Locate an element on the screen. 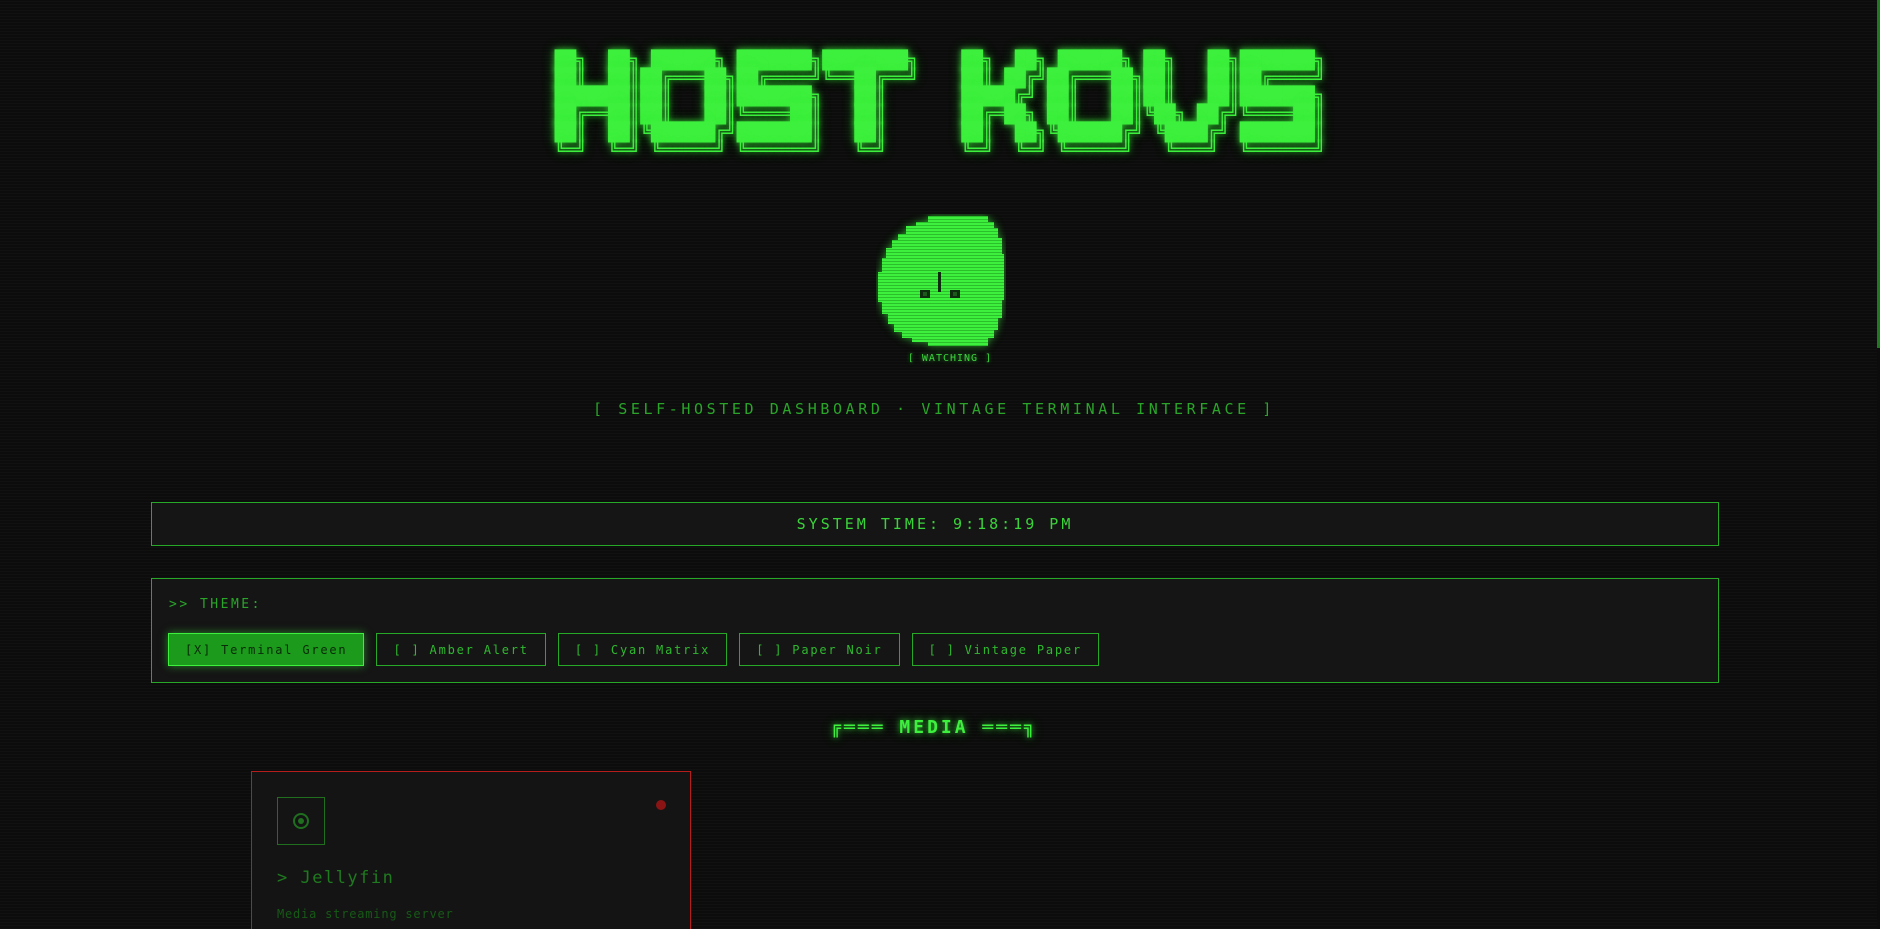 This screenshot has height=929, width=1880. mascot-blob is located at coordinates (941, 283).